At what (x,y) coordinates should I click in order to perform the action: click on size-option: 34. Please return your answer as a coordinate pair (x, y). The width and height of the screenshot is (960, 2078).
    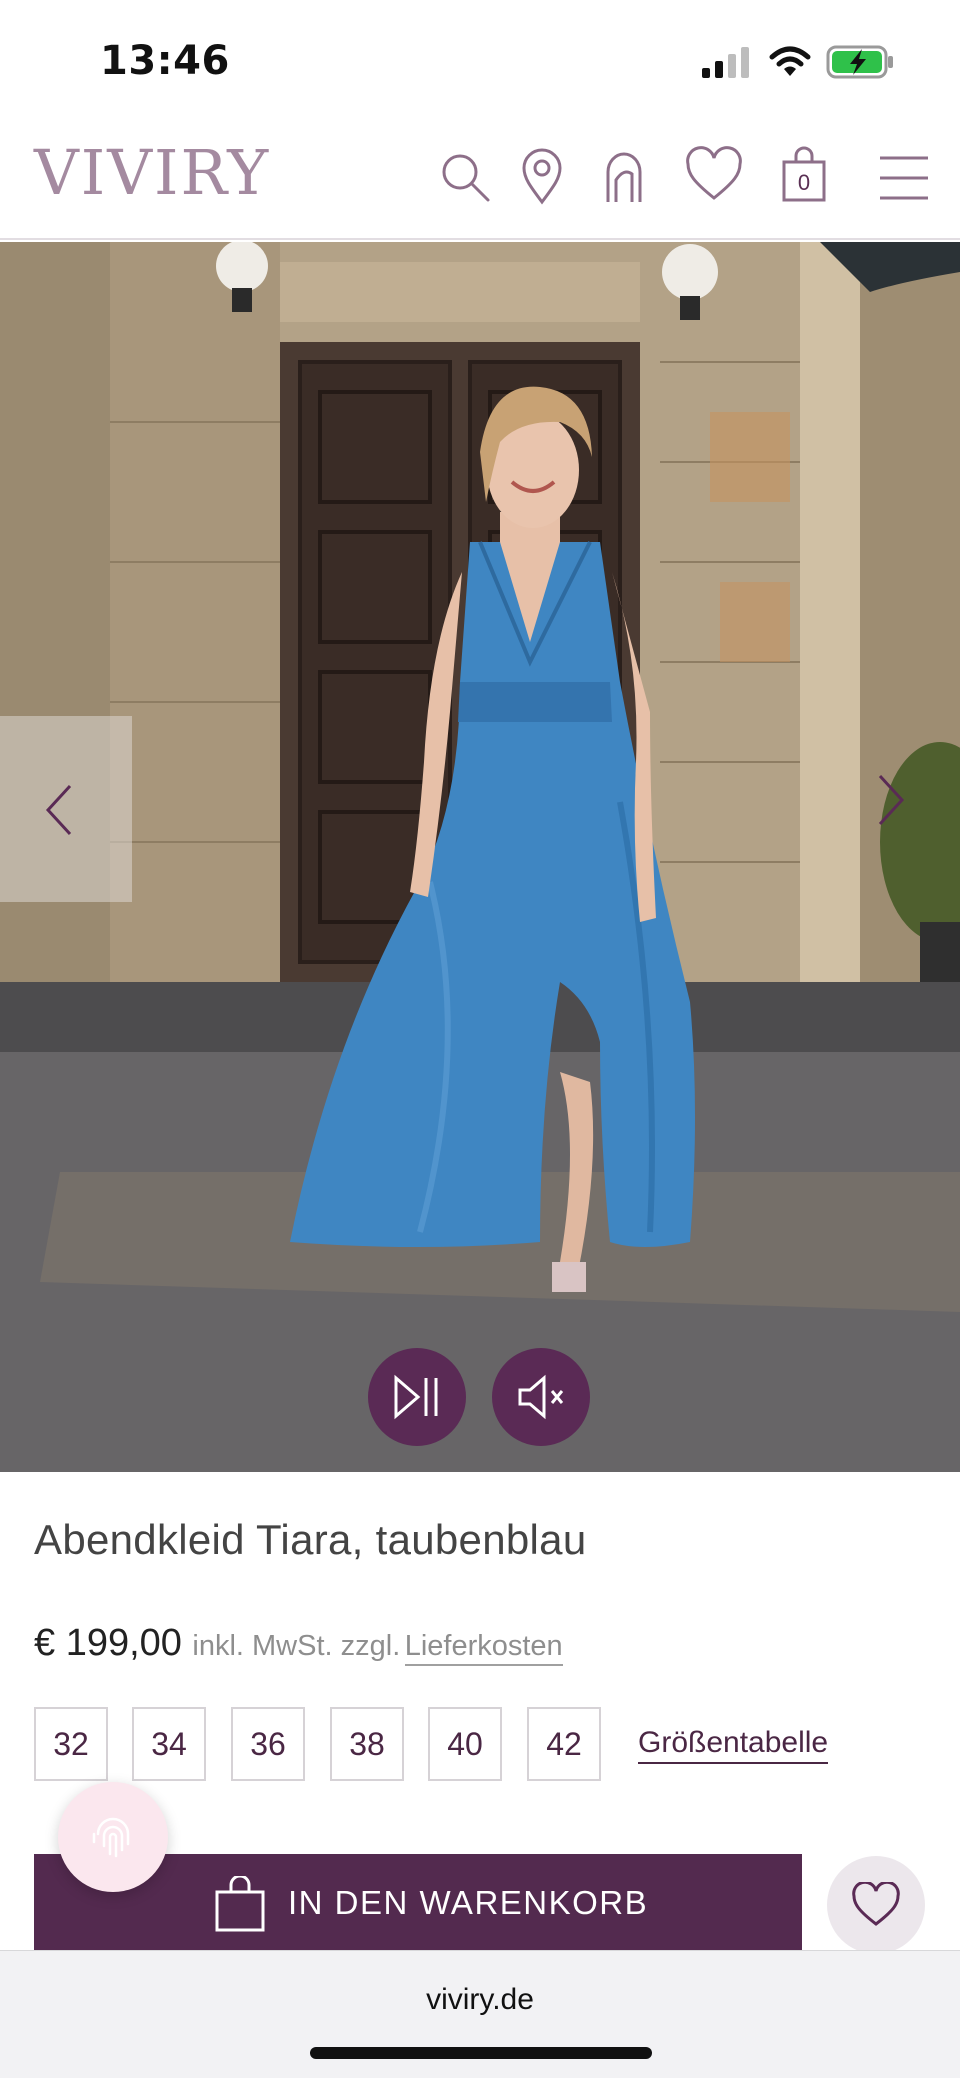
    Looking at the image, I should click on (169, 1744).